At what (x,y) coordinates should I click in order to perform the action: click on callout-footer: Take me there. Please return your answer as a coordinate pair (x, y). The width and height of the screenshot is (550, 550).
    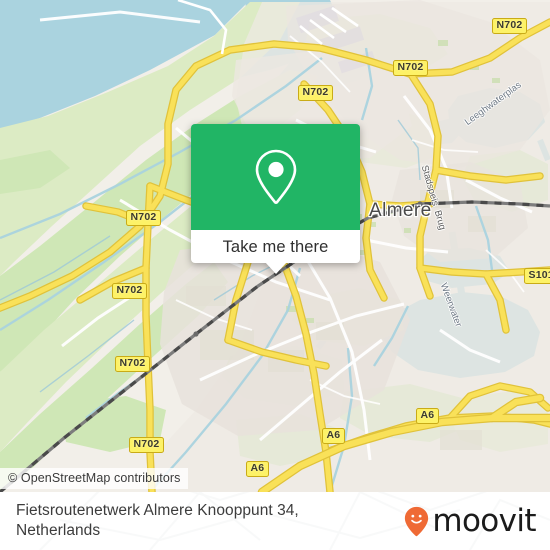
    Looking at the image, I should click on (275, 252).